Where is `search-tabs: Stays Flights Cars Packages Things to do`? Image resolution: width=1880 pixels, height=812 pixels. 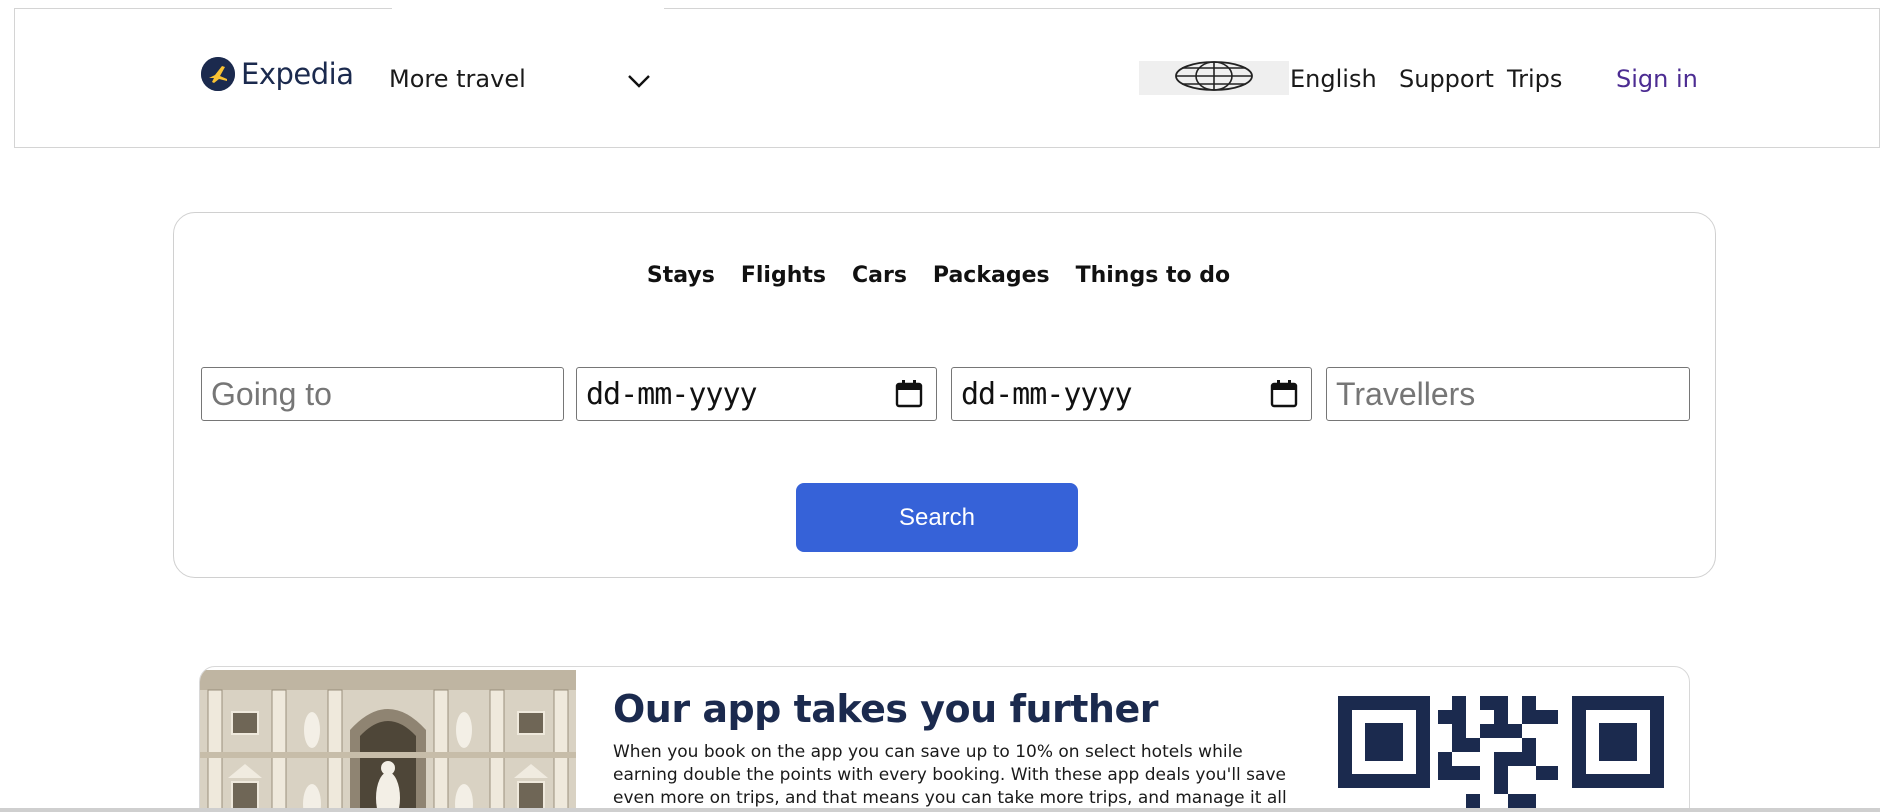
search-tabs: Stays Flights Cars Packages Things to do is located at coordinates (944, 275).